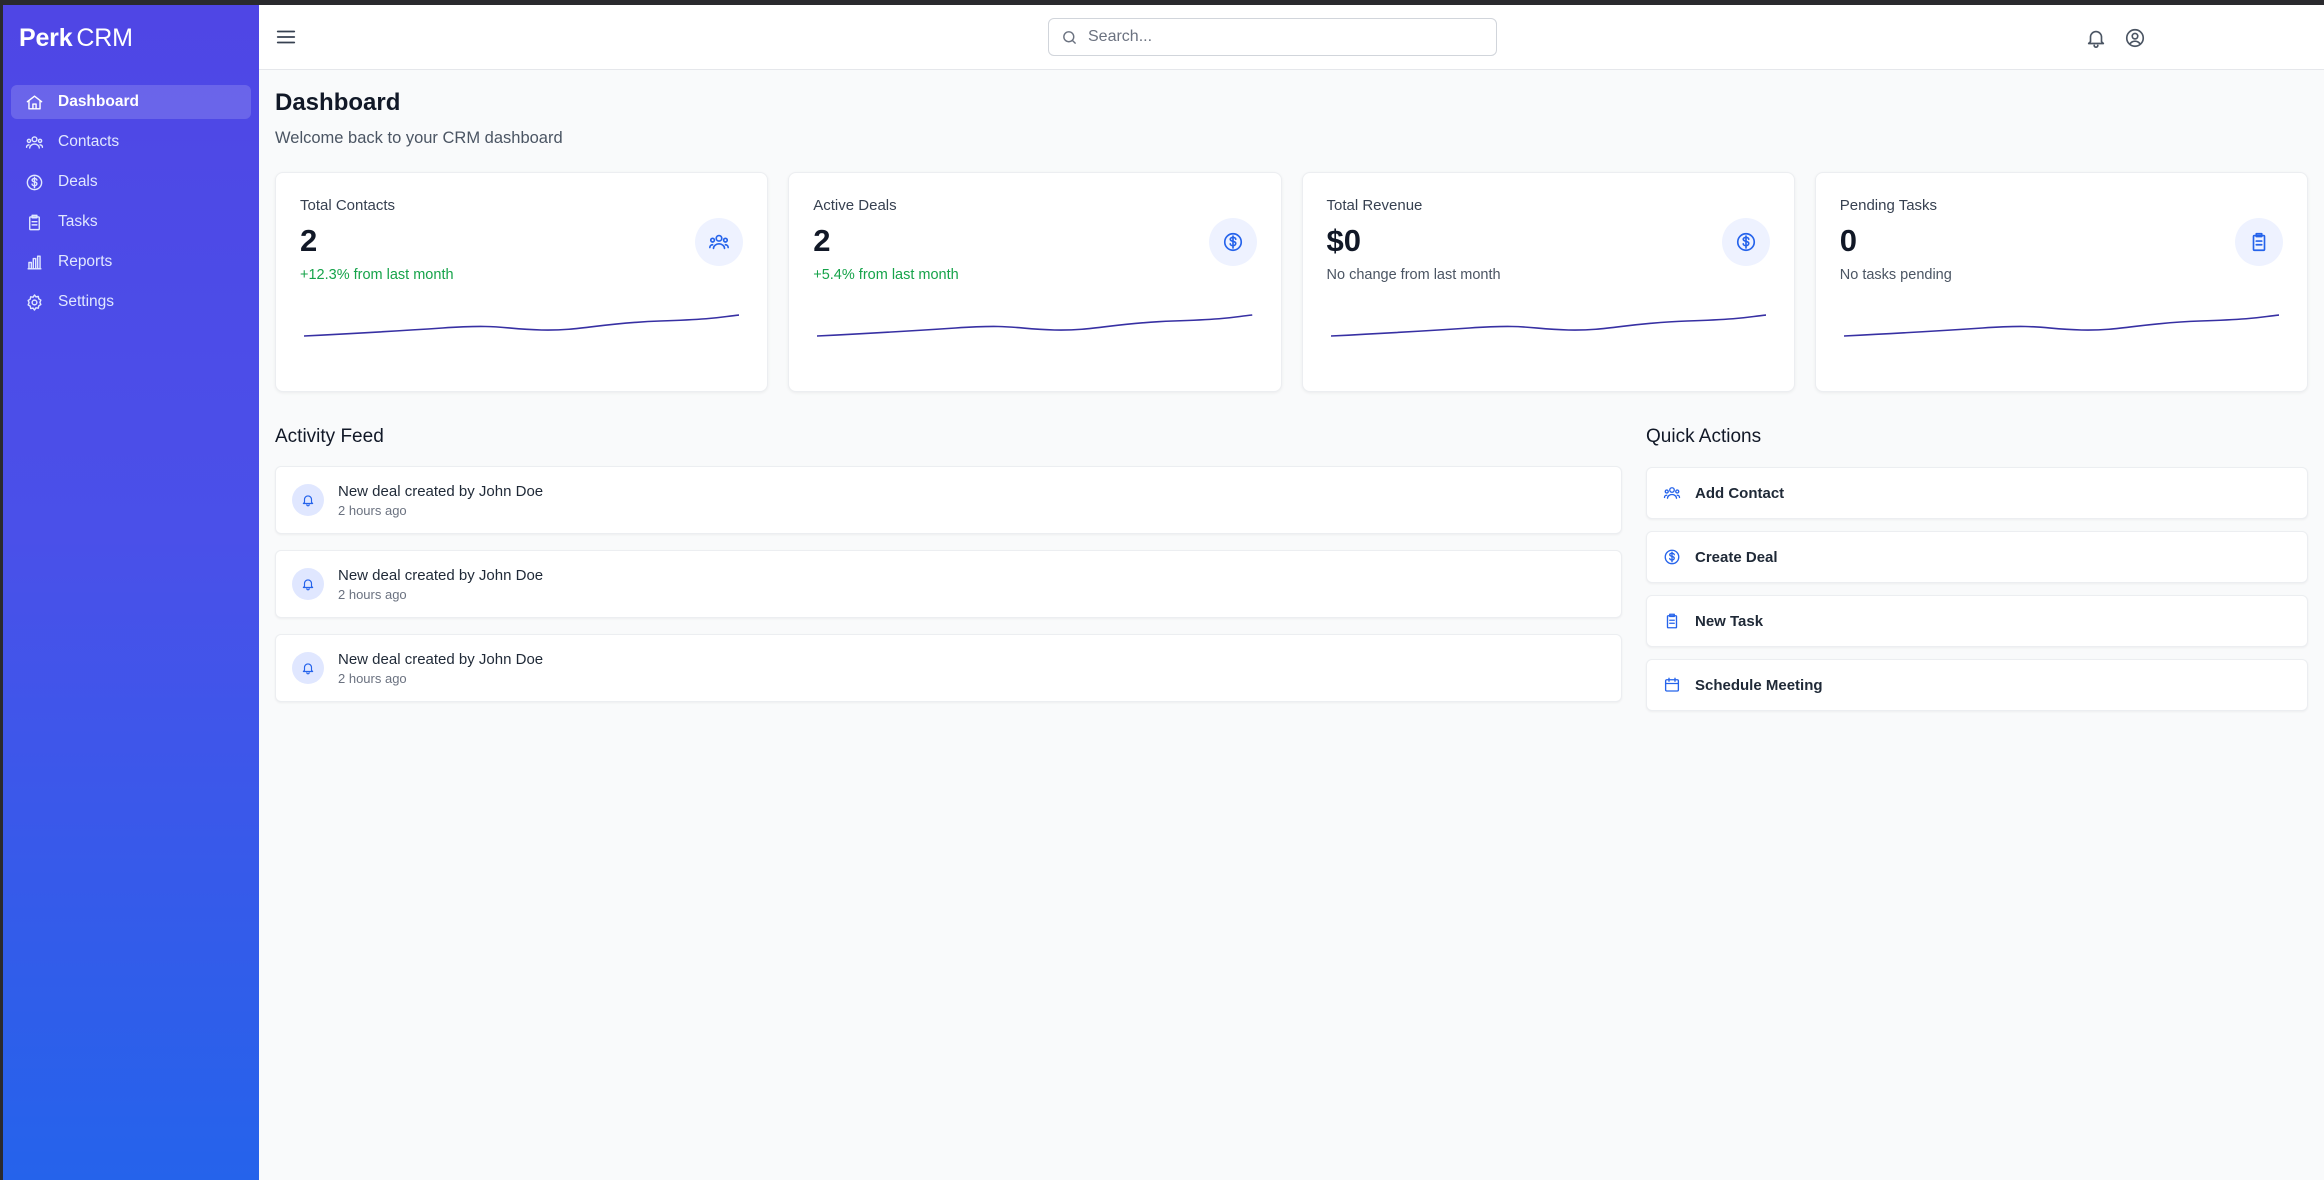  I want to click on stat-card-pending-tasks: Pending Tasks 0 No tasks pending, so click(2061, 282).